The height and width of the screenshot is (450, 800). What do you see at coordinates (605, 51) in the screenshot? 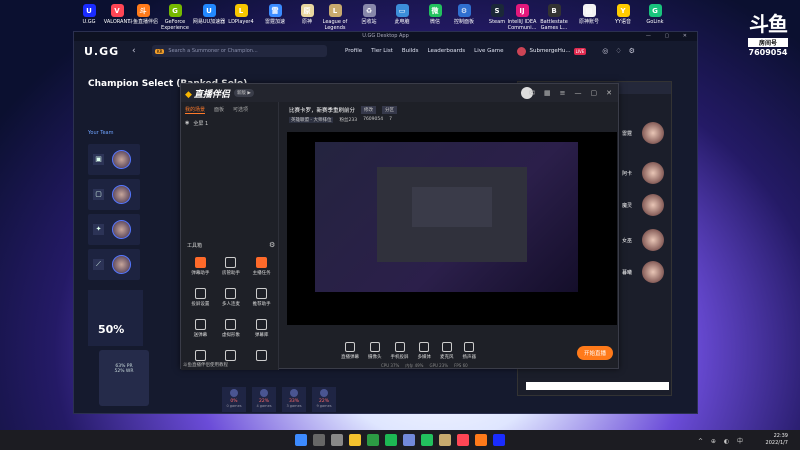
I see `target-icon: ◎` at bounding box center [605, 51].